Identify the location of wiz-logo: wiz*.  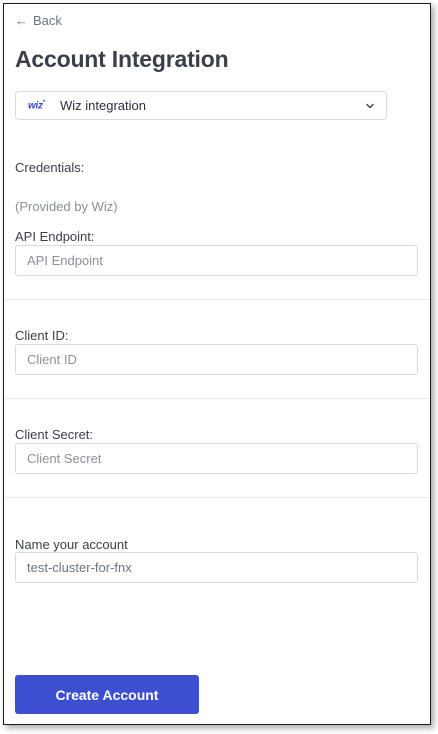
(36, 105).